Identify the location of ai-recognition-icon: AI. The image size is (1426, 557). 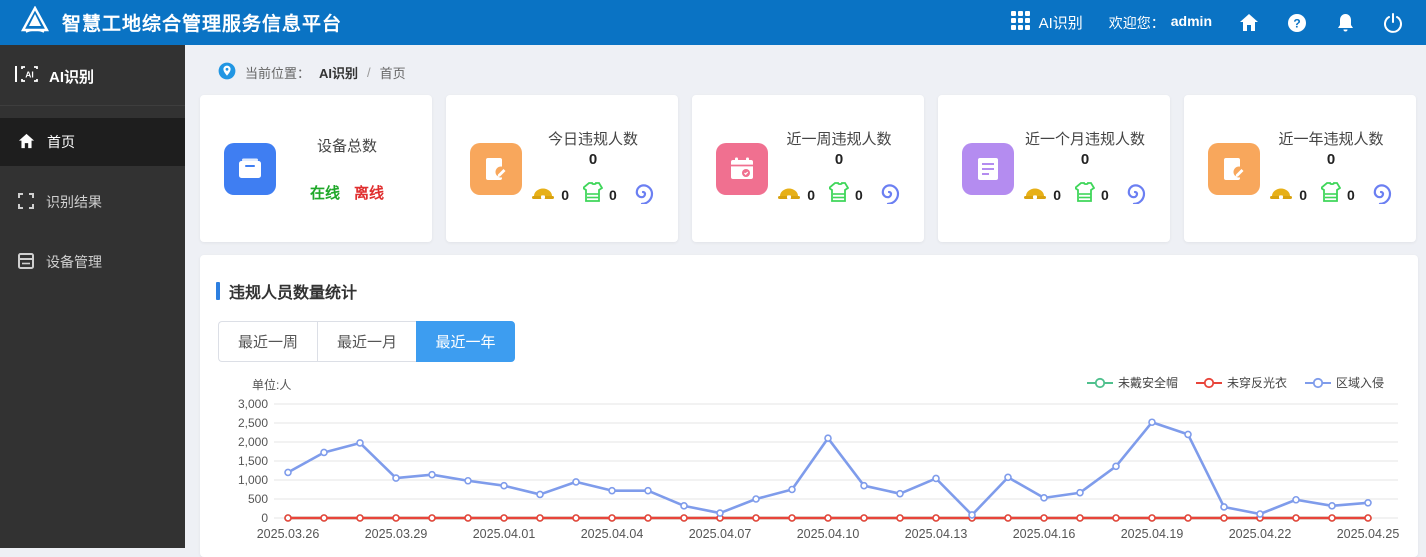
(27, 76).